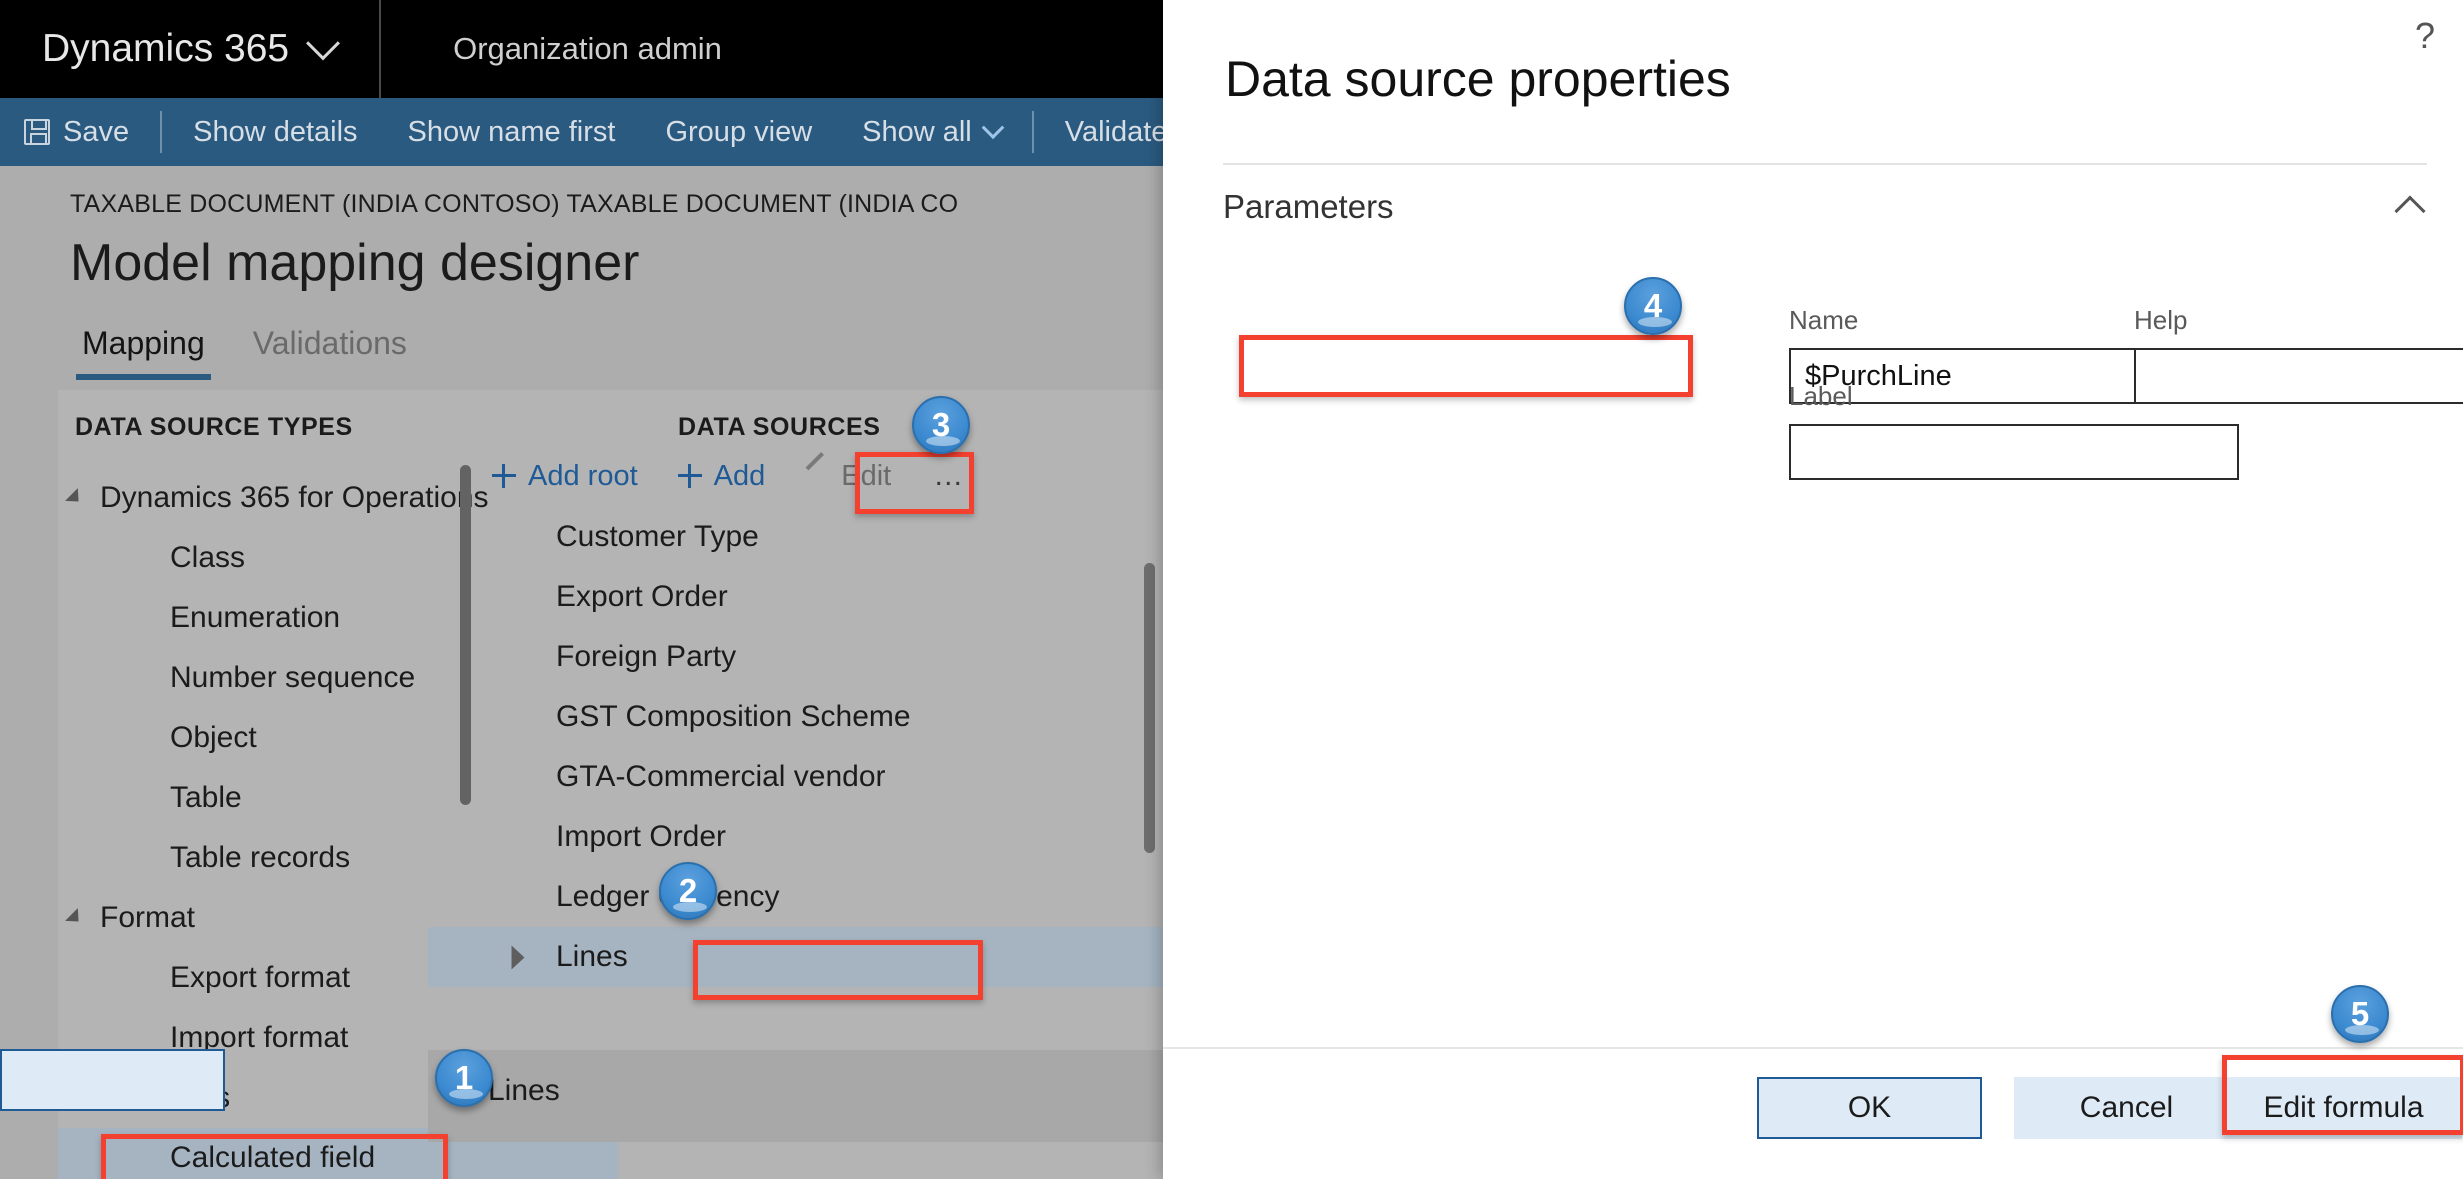 The width and height of the screenshot is (2463, 1179). I want to click on tree-item-label: Object, so click(213, 737).